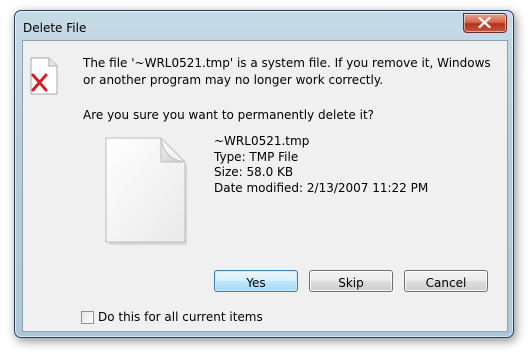 Image resolution: width=528 pixels, height=354 pixels. What do you see at coordinates (256, 156) in the screenshot?
I see `file-type: Type: TMP File` at bounding box center [256, 156].